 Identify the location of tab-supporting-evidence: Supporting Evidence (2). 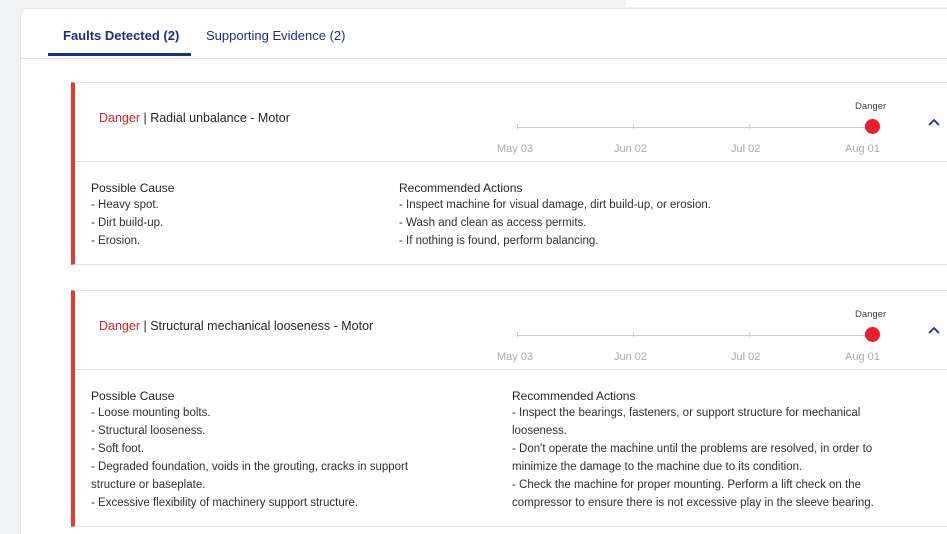
(275, 35).